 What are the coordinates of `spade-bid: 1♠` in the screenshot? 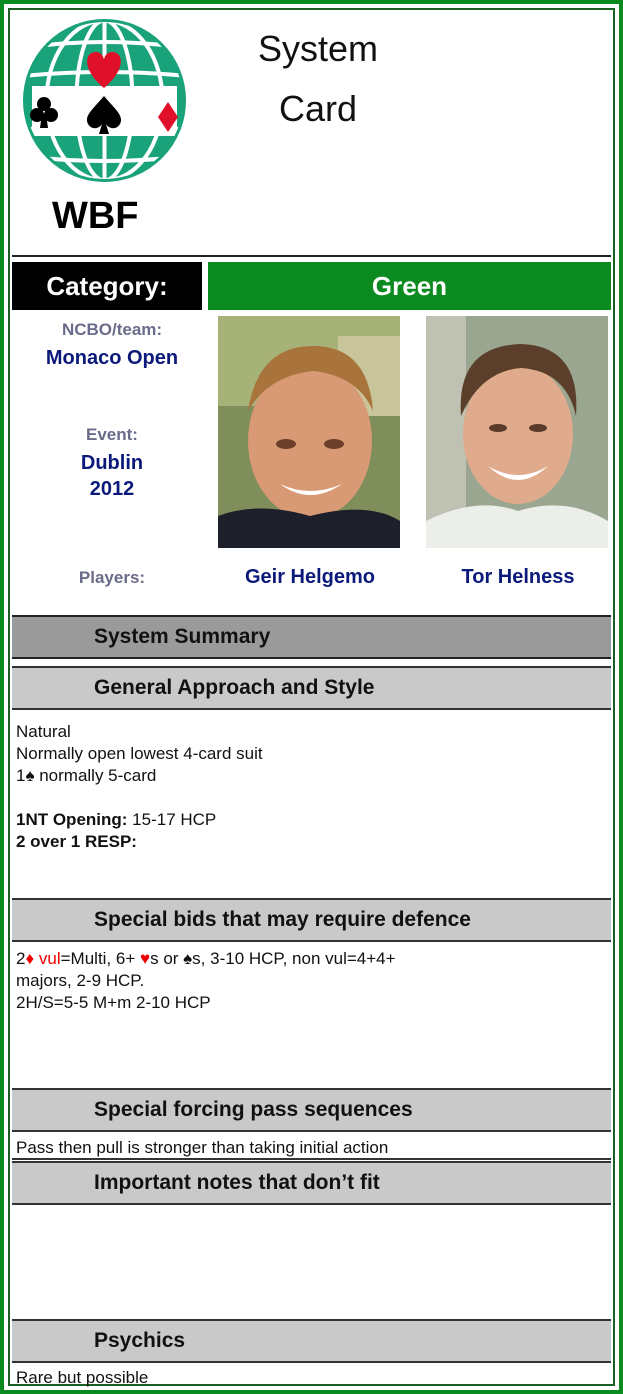 It's located at (25, 775).